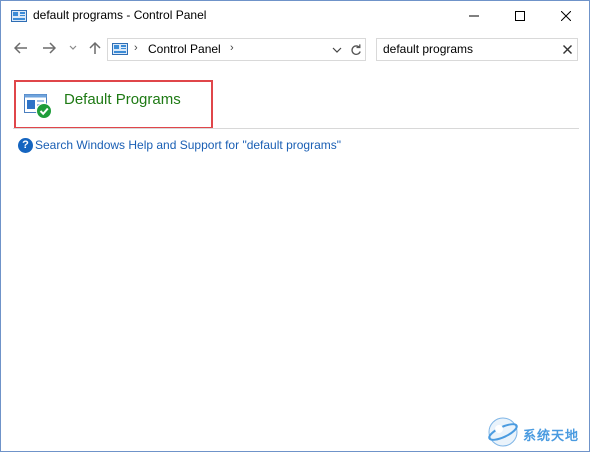  Describe the element at coordinates (477, 49) in the screenshot. I see `search-input: default programs` at that location.